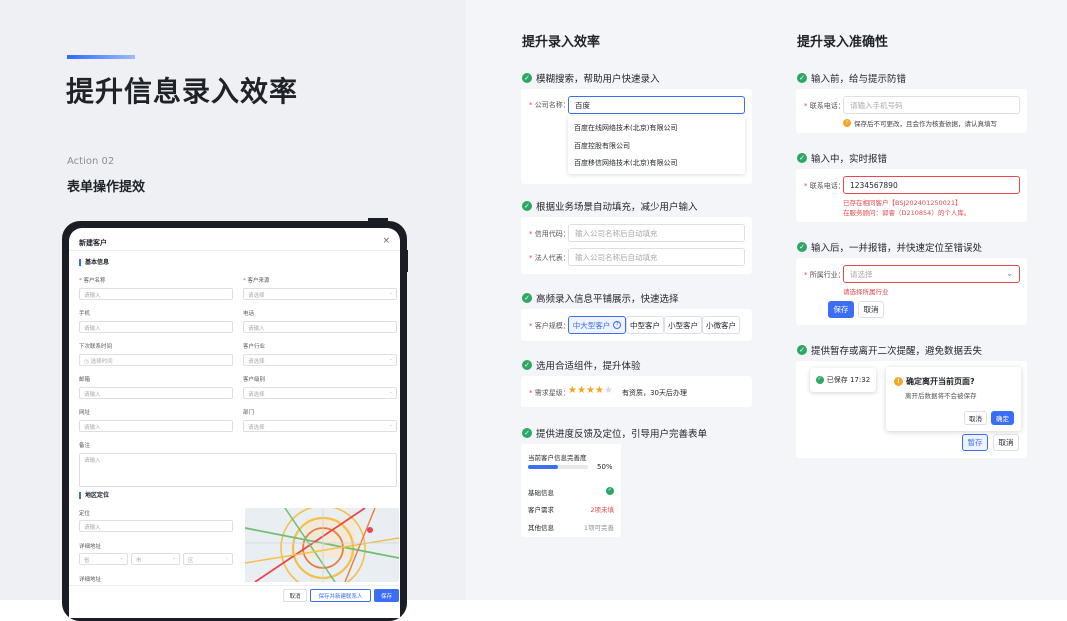  Describe the element at coordinates (85, 413) in the screenshot. I see `website-label: 网址` at that location.